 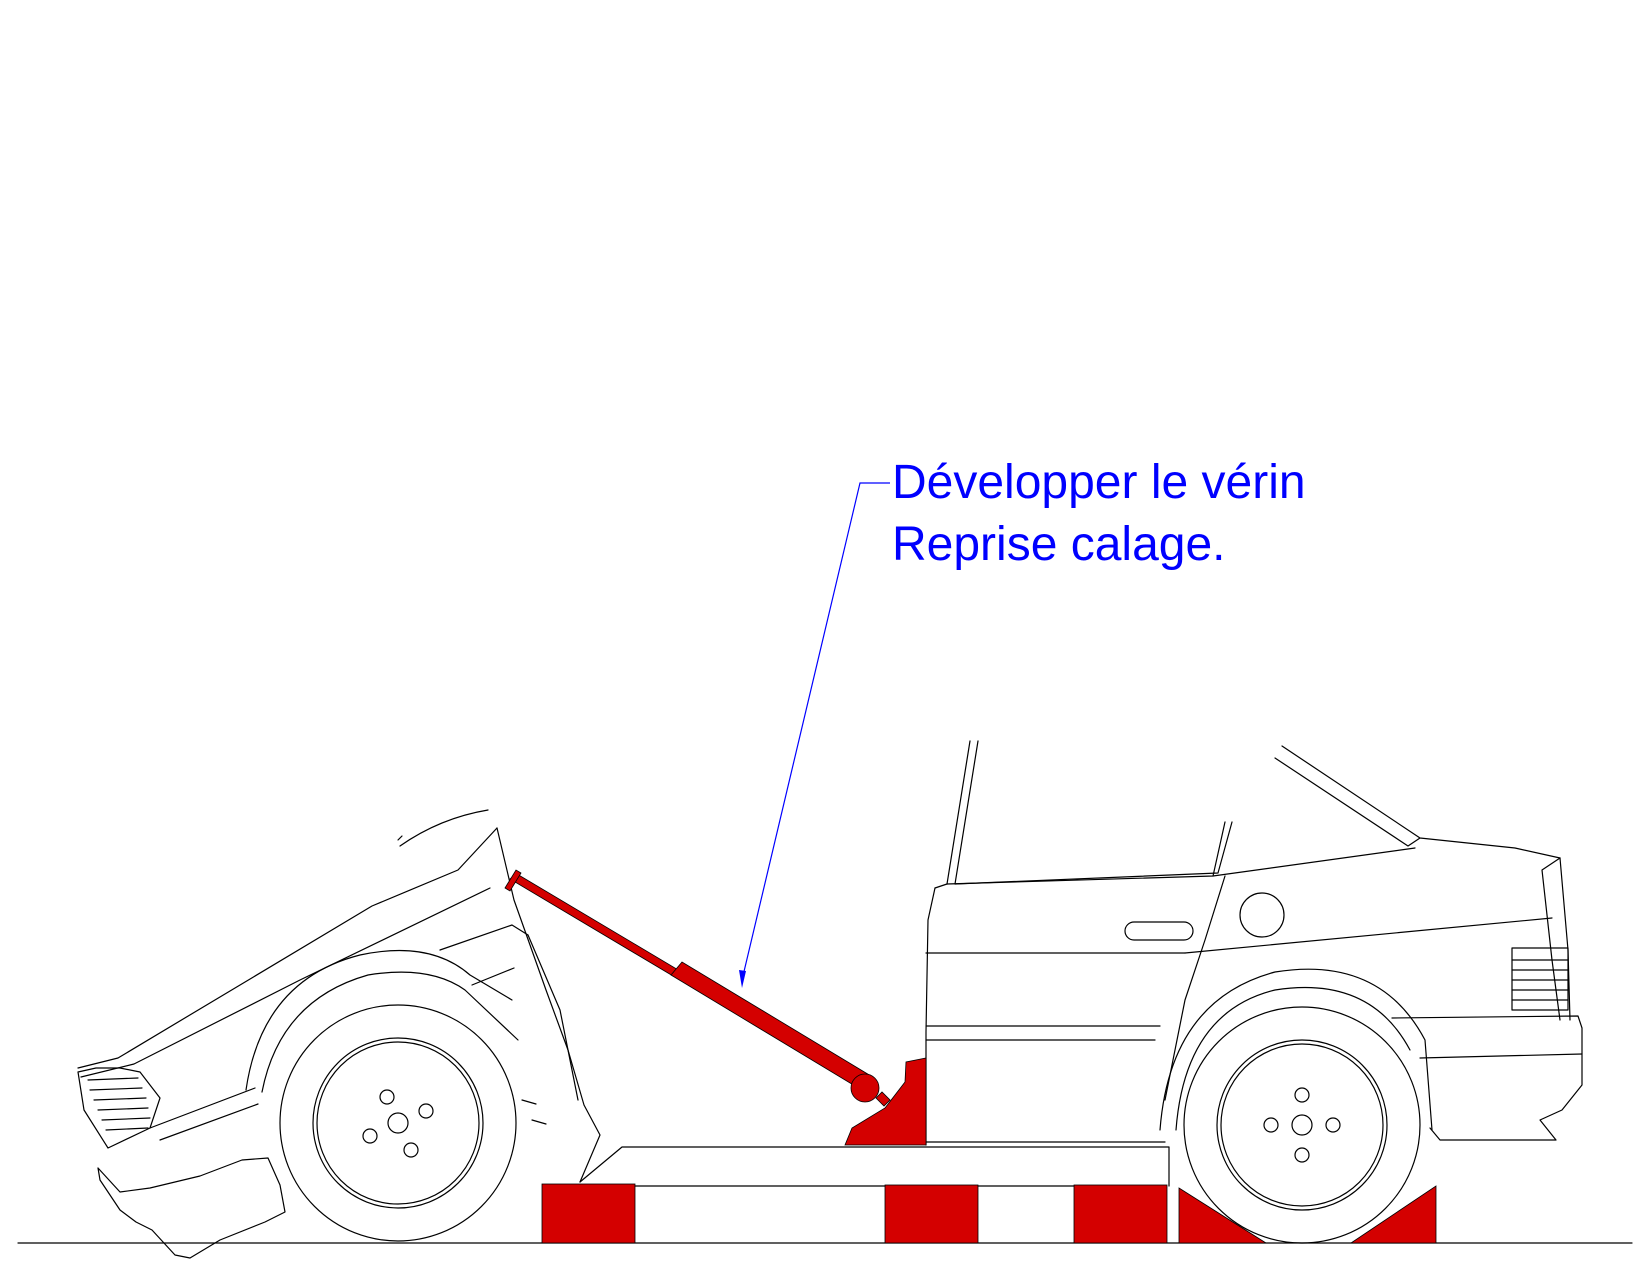 I want to click on sill-beam, so click(x=874, y=1166).